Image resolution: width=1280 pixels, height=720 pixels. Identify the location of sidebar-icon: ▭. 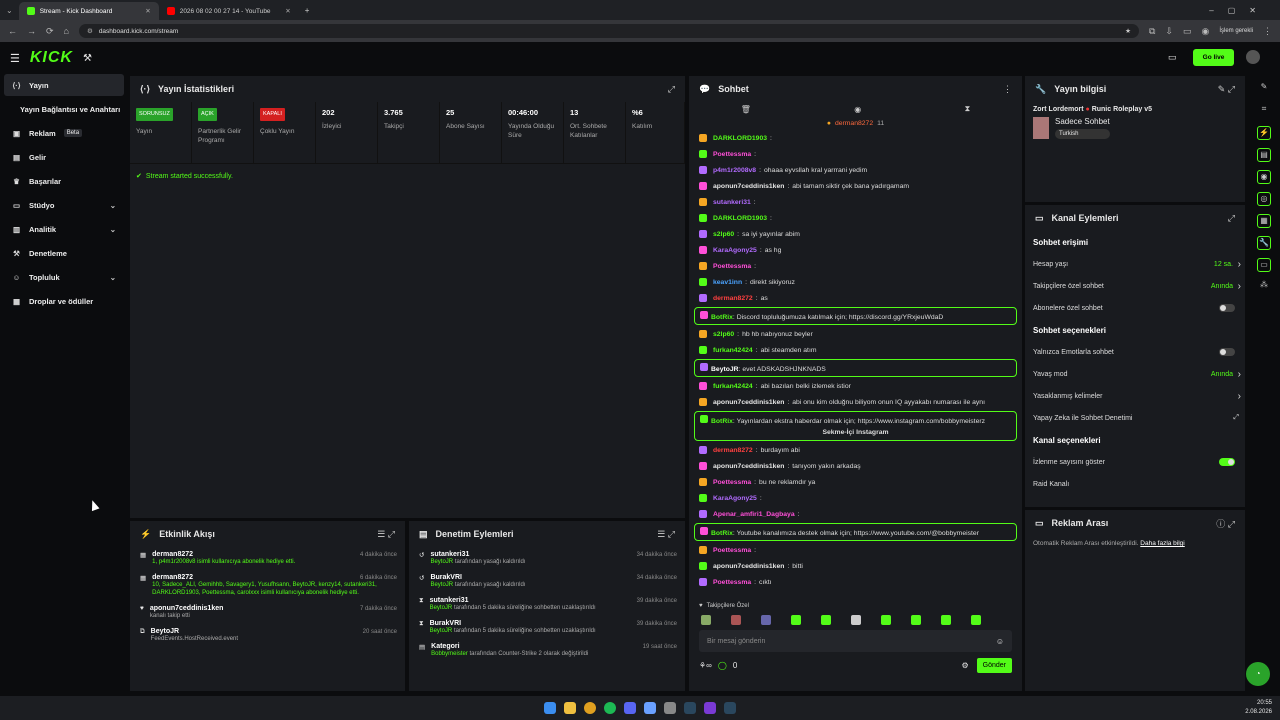
(1187, 31).